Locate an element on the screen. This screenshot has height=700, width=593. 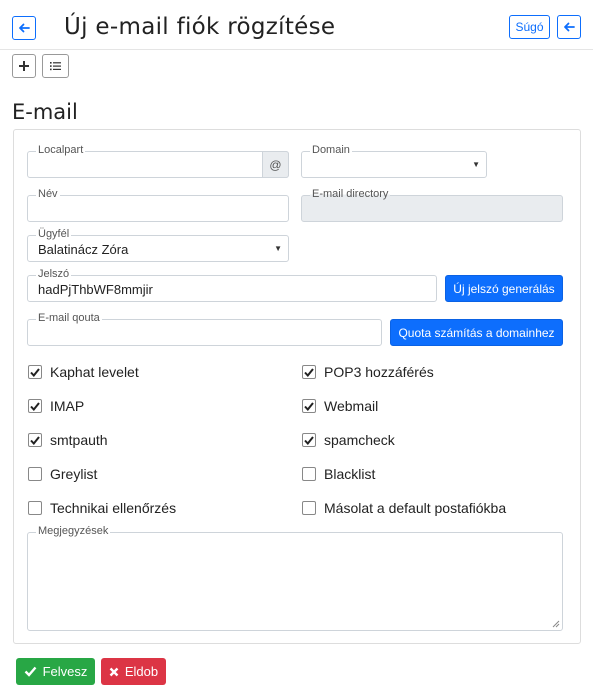
check-icon is located at coordinates (30, 671).